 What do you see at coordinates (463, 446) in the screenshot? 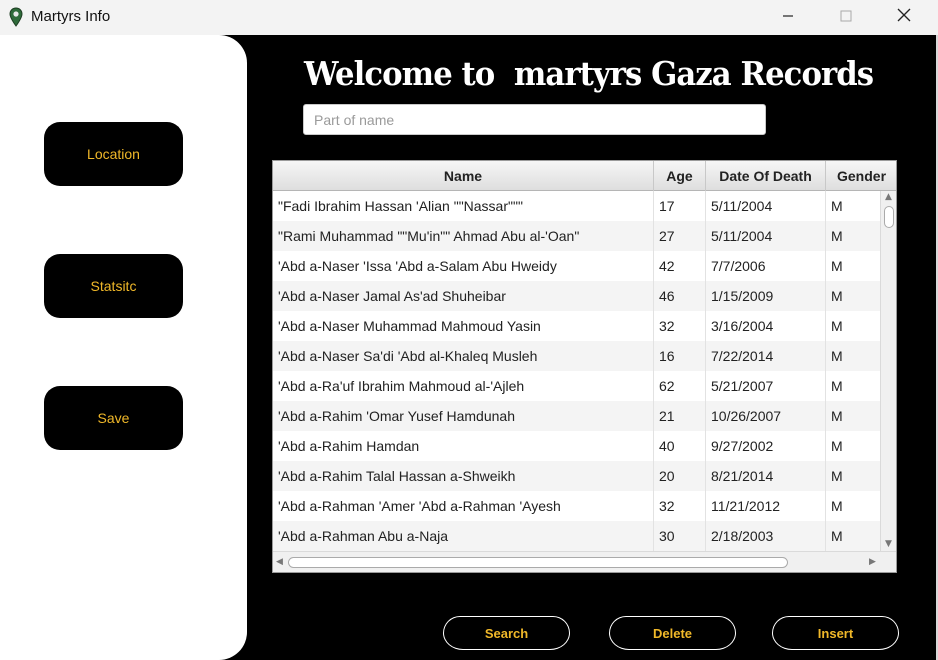
I see `cell-name: 'Abd a-Rahim Hamdan` at bounding box center [463, 446].